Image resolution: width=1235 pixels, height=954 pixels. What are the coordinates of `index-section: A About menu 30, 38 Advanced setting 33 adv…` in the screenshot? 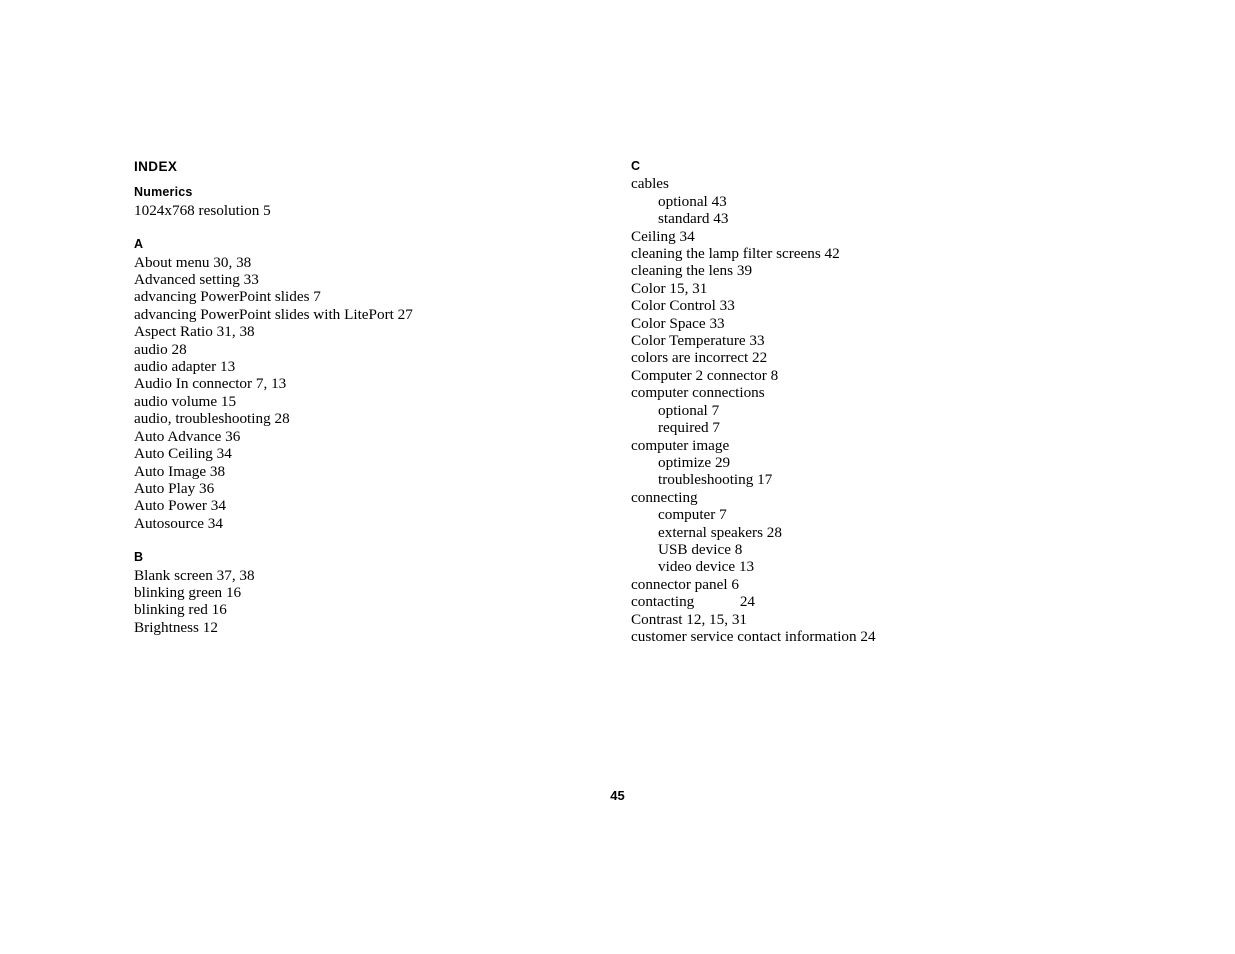 It's located at (364, 384).